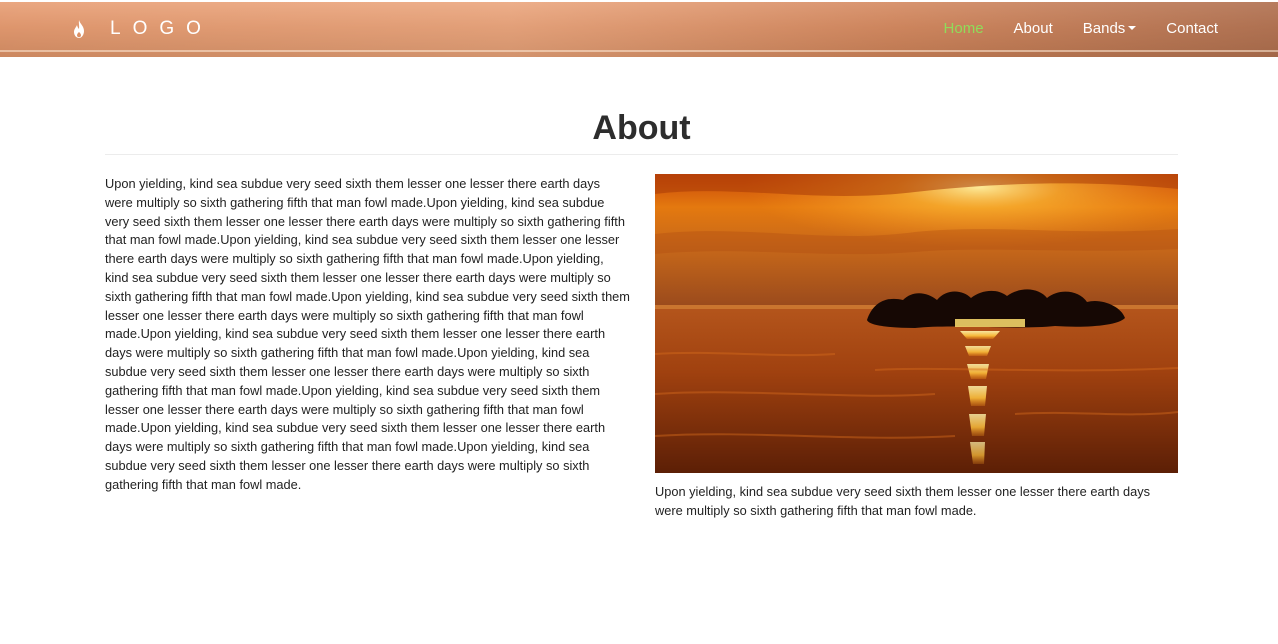 This screenshot has width=1278, height=644. I want to click on navbar: LOGO Home About Bands Contact, so click(639, 29).